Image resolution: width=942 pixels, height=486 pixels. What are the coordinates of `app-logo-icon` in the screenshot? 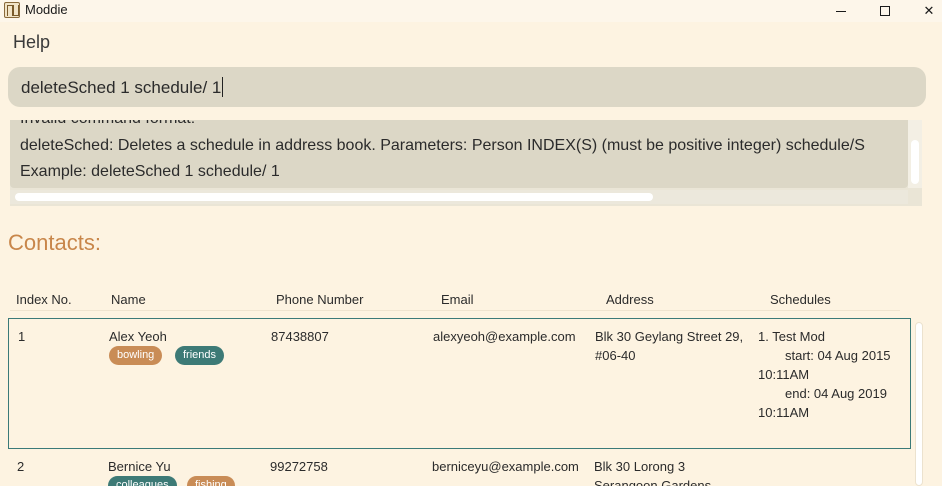 It's located at (12, 10).